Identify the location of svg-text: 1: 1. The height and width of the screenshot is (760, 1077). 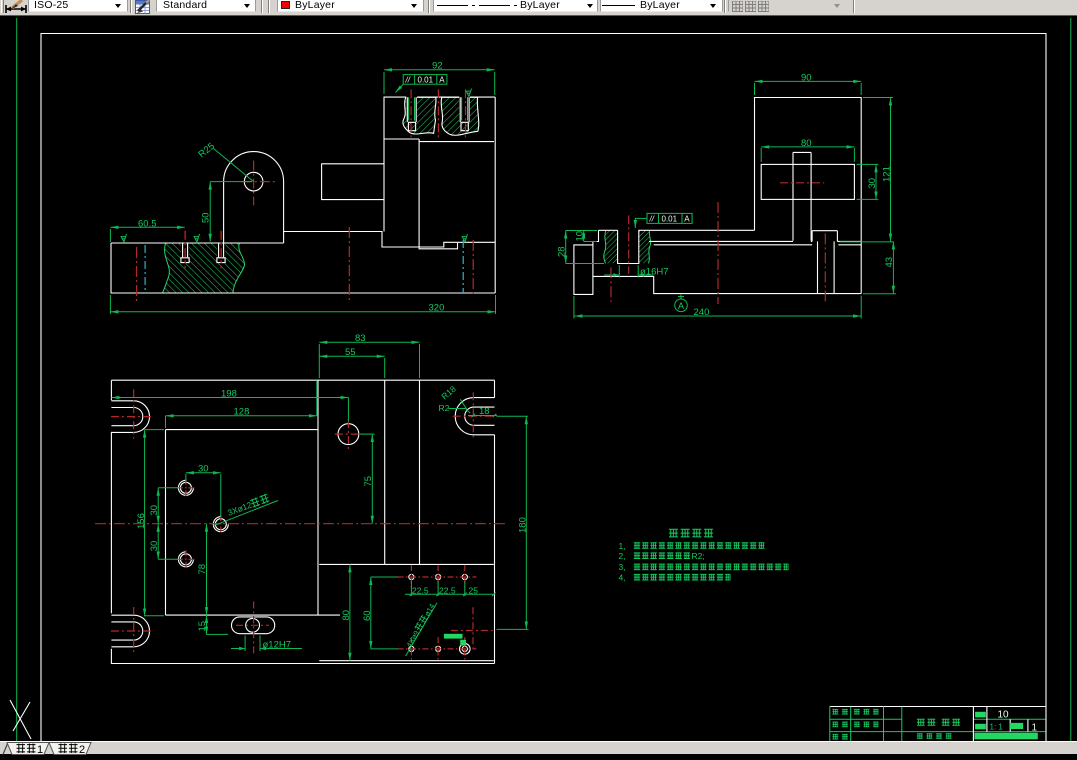
(997, 726).